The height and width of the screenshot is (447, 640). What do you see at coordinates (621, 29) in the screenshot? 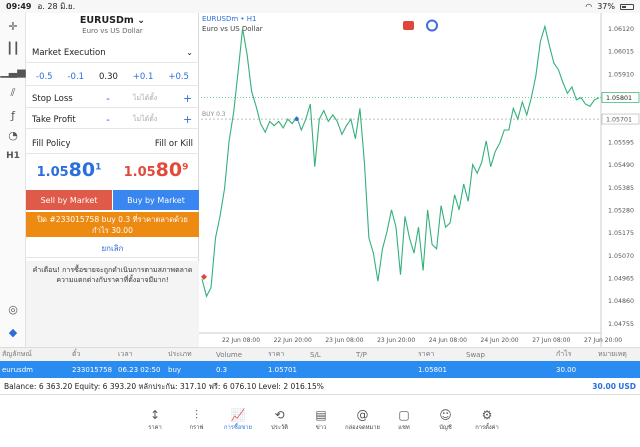
I see `y-tick-label: 1.06120` at bounding box center [621, 29].